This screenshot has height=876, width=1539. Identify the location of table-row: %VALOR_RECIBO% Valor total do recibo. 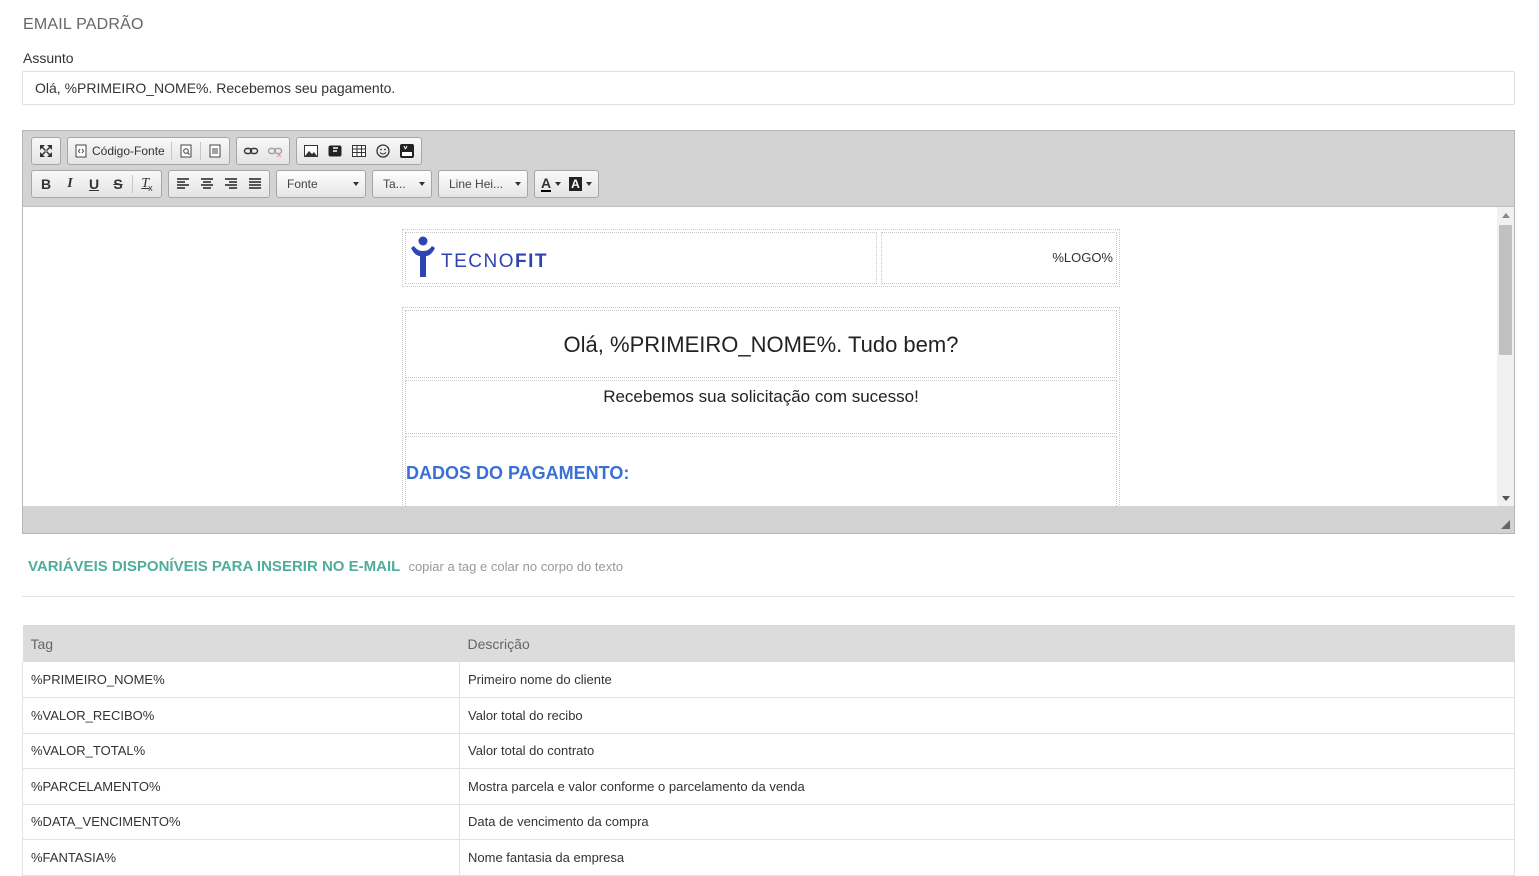
(768, 715).